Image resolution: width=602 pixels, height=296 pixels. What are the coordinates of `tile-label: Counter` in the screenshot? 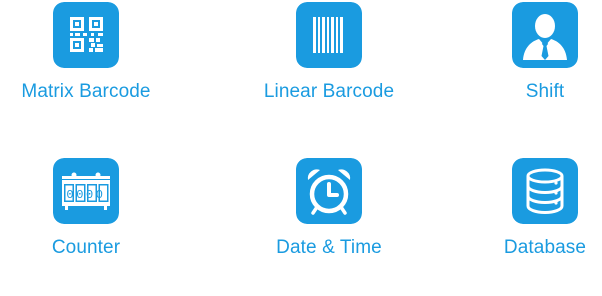 It's located at (86, 247).